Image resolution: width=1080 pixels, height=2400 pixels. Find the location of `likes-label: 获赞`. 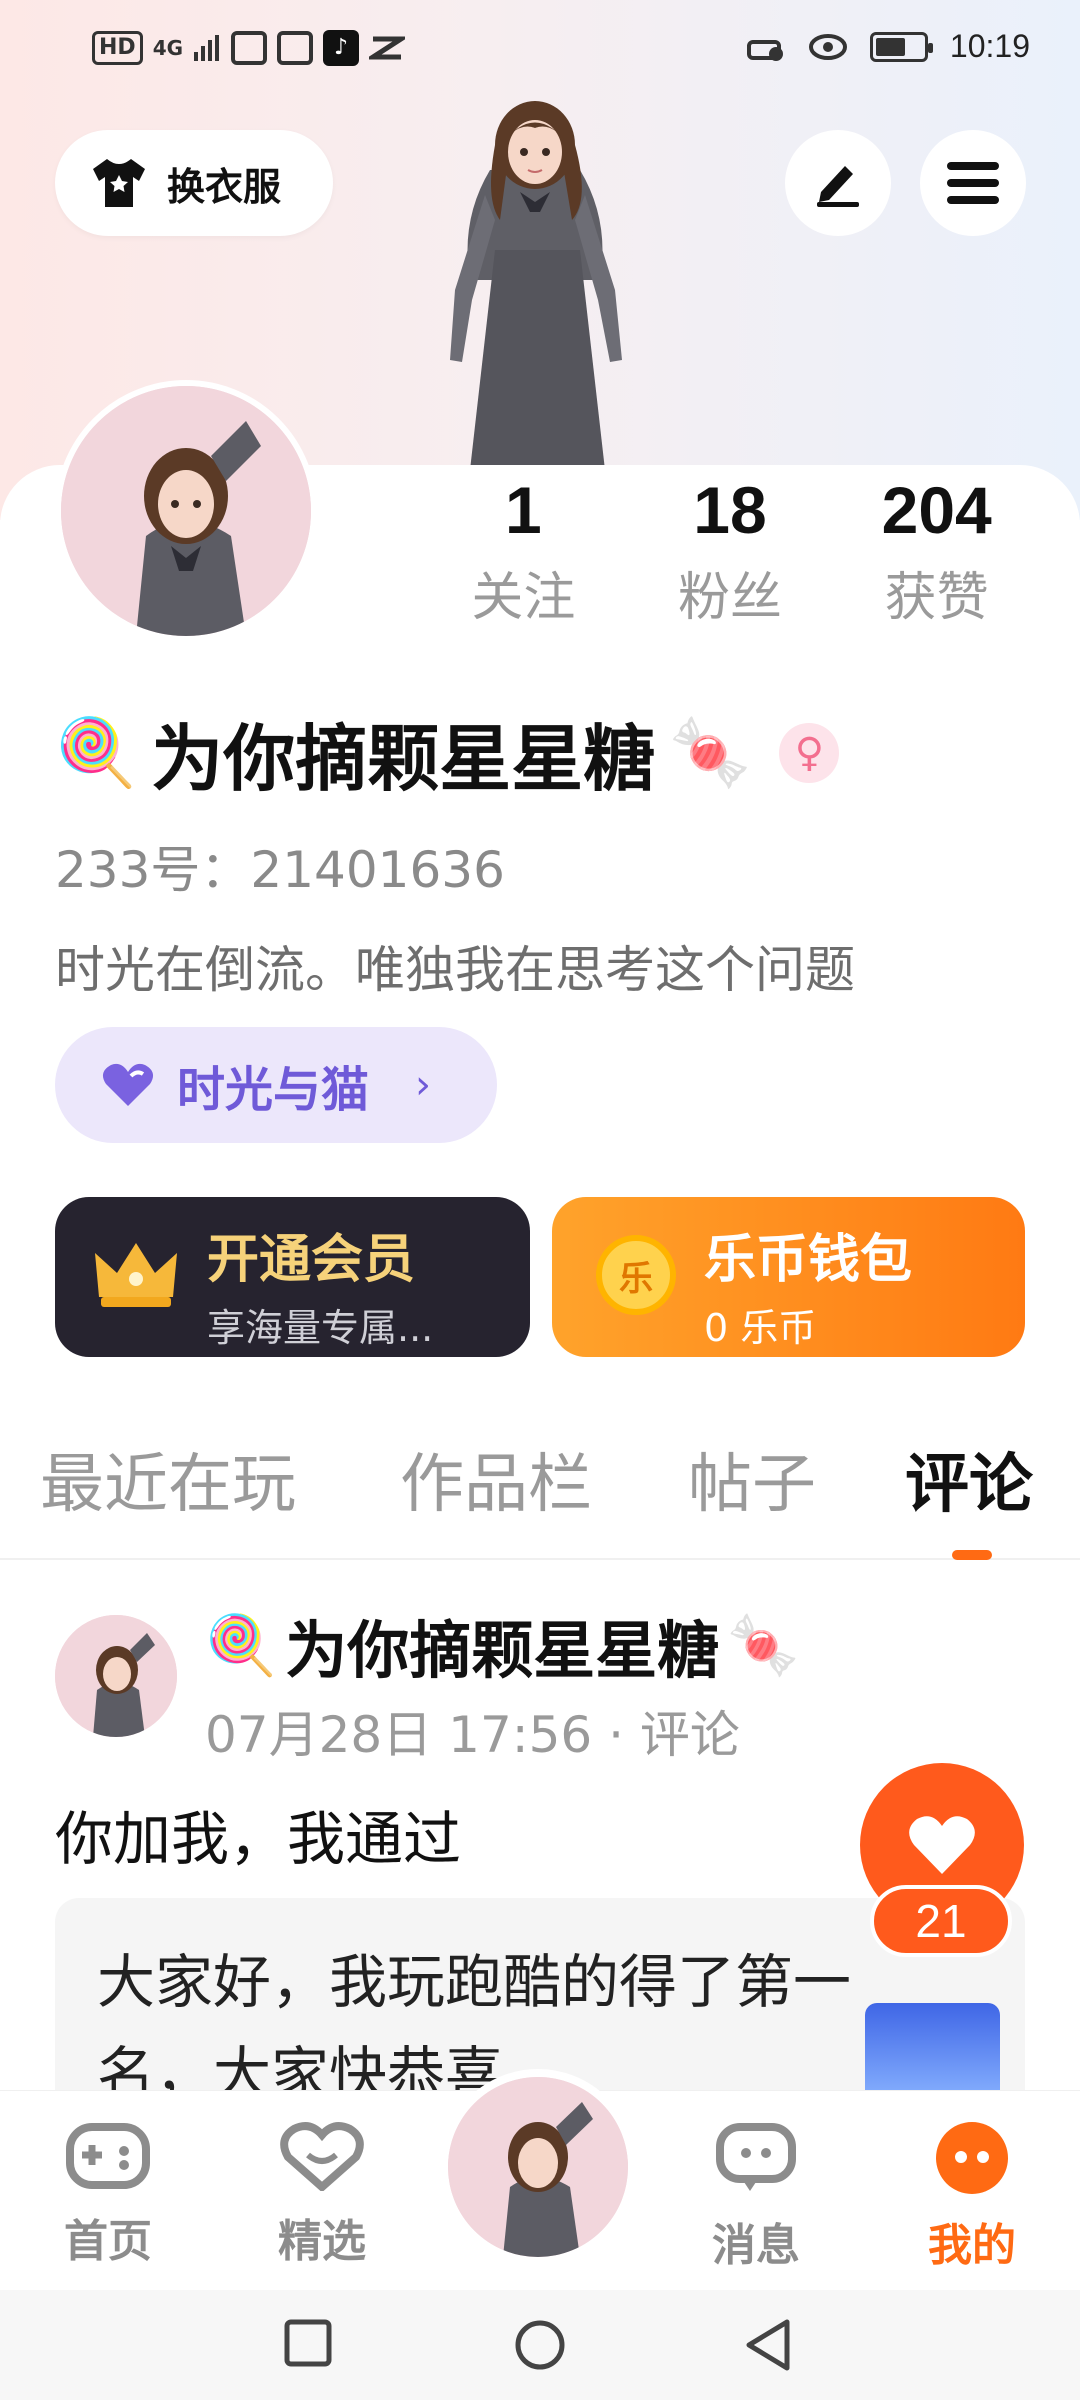

likes-label: 获赞 is located at coordinates (936, 598).